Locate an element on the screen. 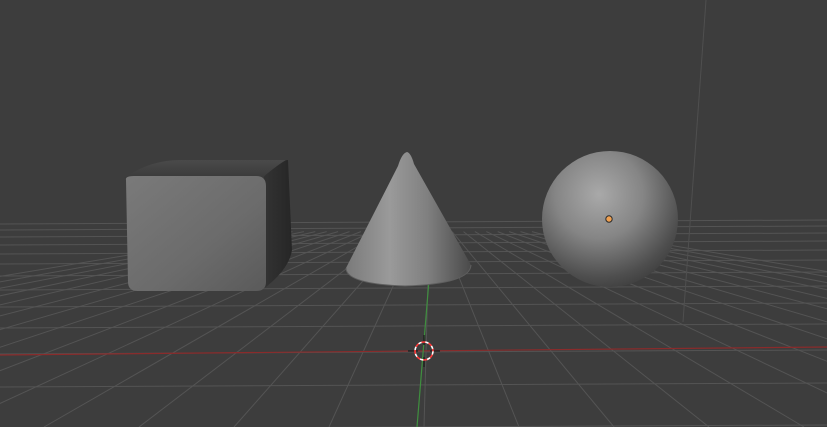 This screenshot has height=427, width=827. cone-surface is located at coordinates (408, 219).